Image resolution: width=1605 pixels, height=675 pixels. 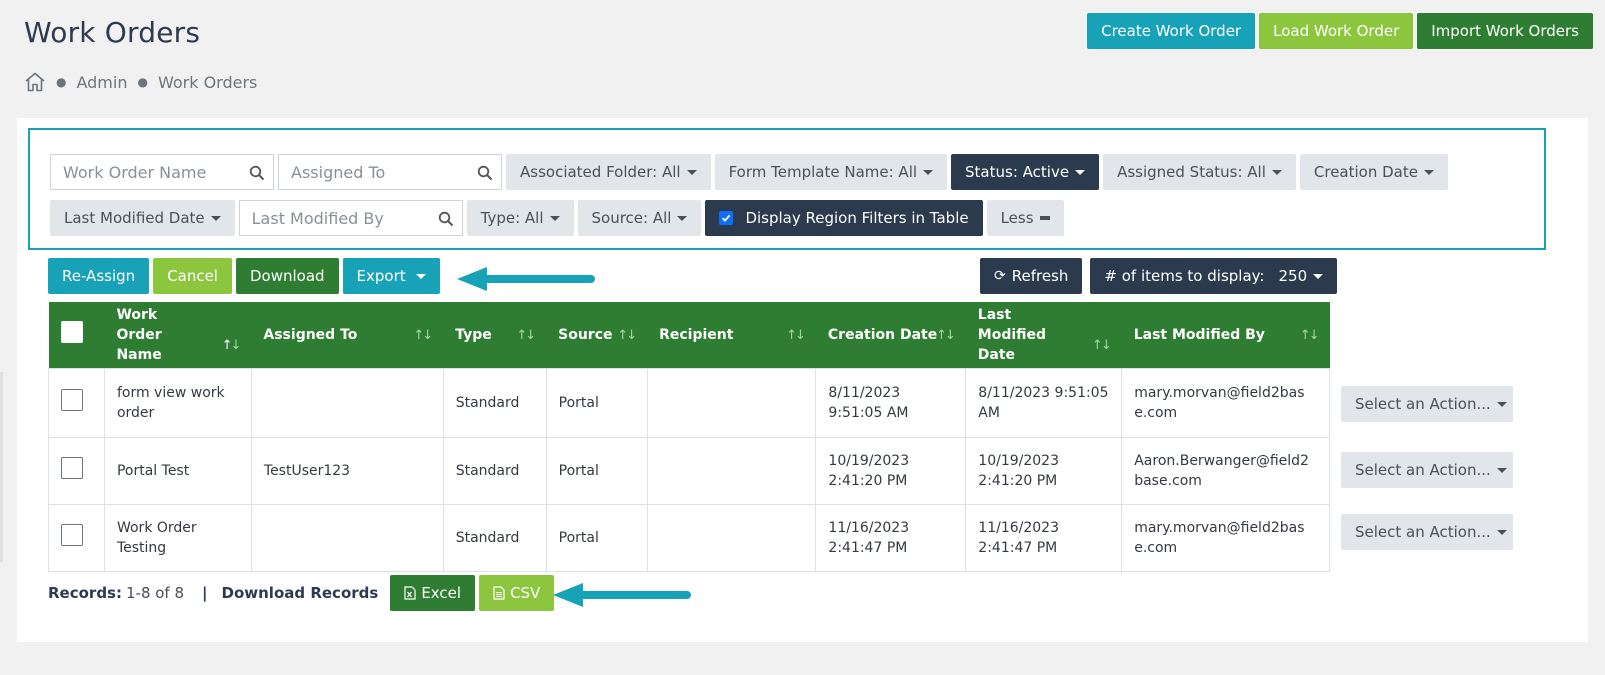 What do you see at coordinates (622, 595) in the screenshot?
I see `arrow-indicator-icon` at bounding box center [622, 595].